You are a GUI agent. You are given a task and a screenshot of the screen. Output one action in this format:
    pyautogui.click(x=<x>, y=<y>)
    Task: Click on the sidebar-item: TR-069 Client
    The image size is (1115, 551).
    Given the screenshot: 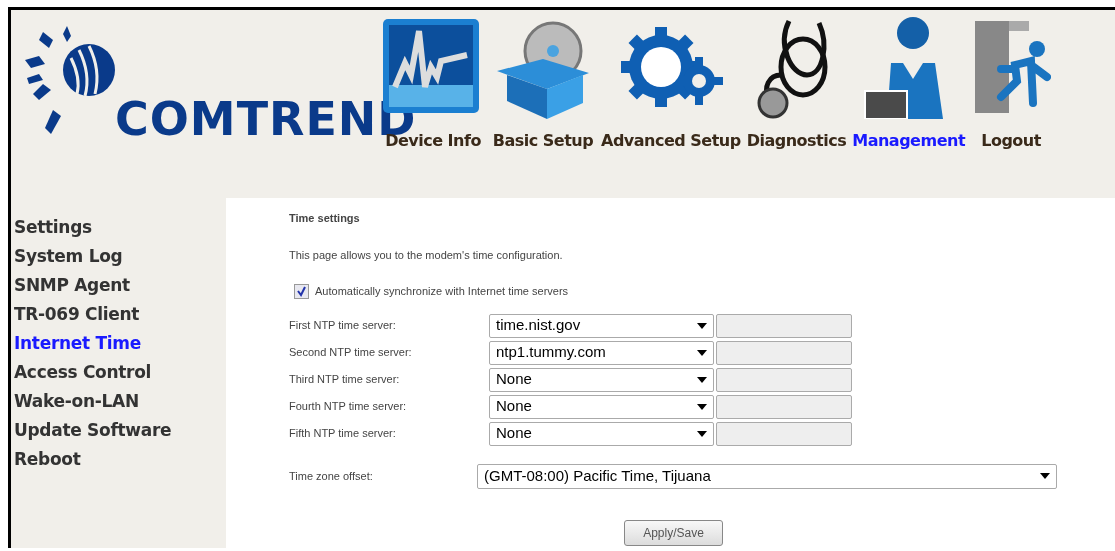 What is the action you would take?
    pyautogui.click(x=120, y=314)
    